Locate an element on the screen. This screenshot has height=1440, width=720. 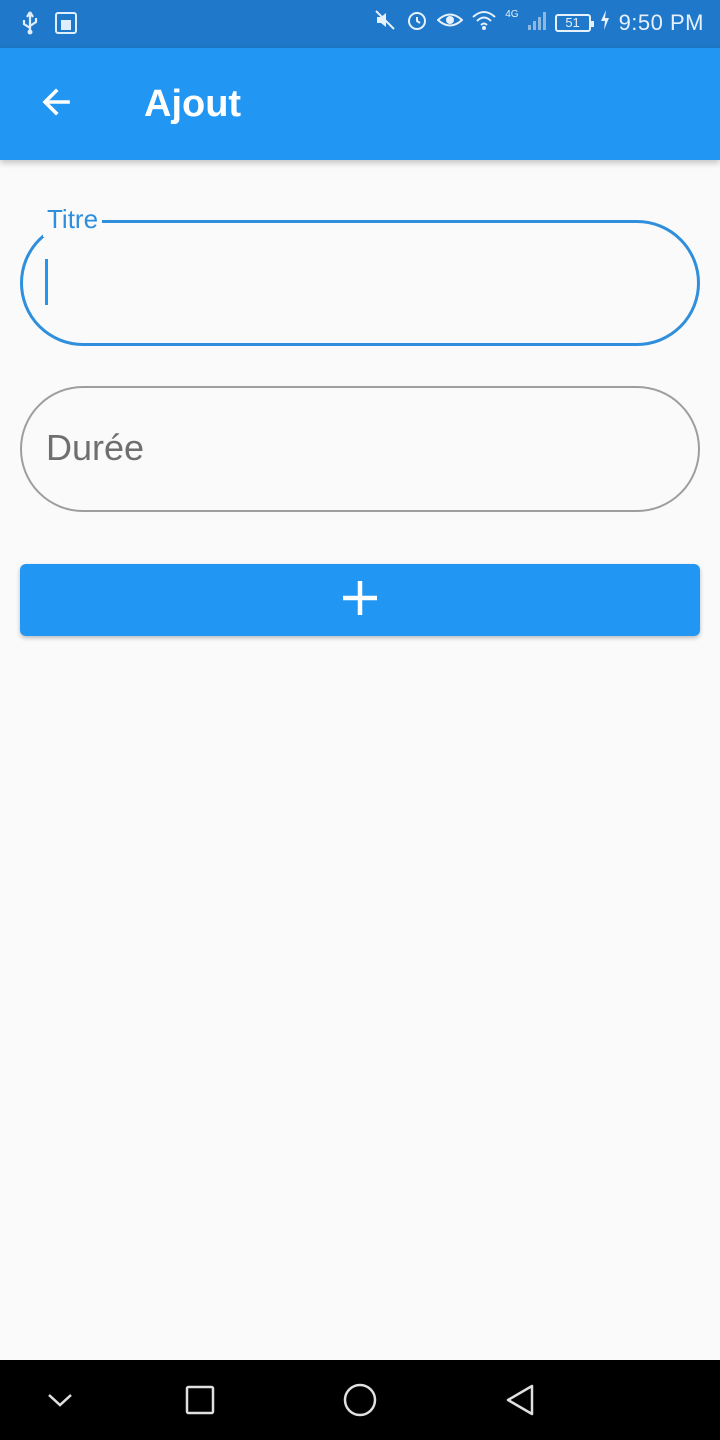
add-button is located at coordinates (360, 600).